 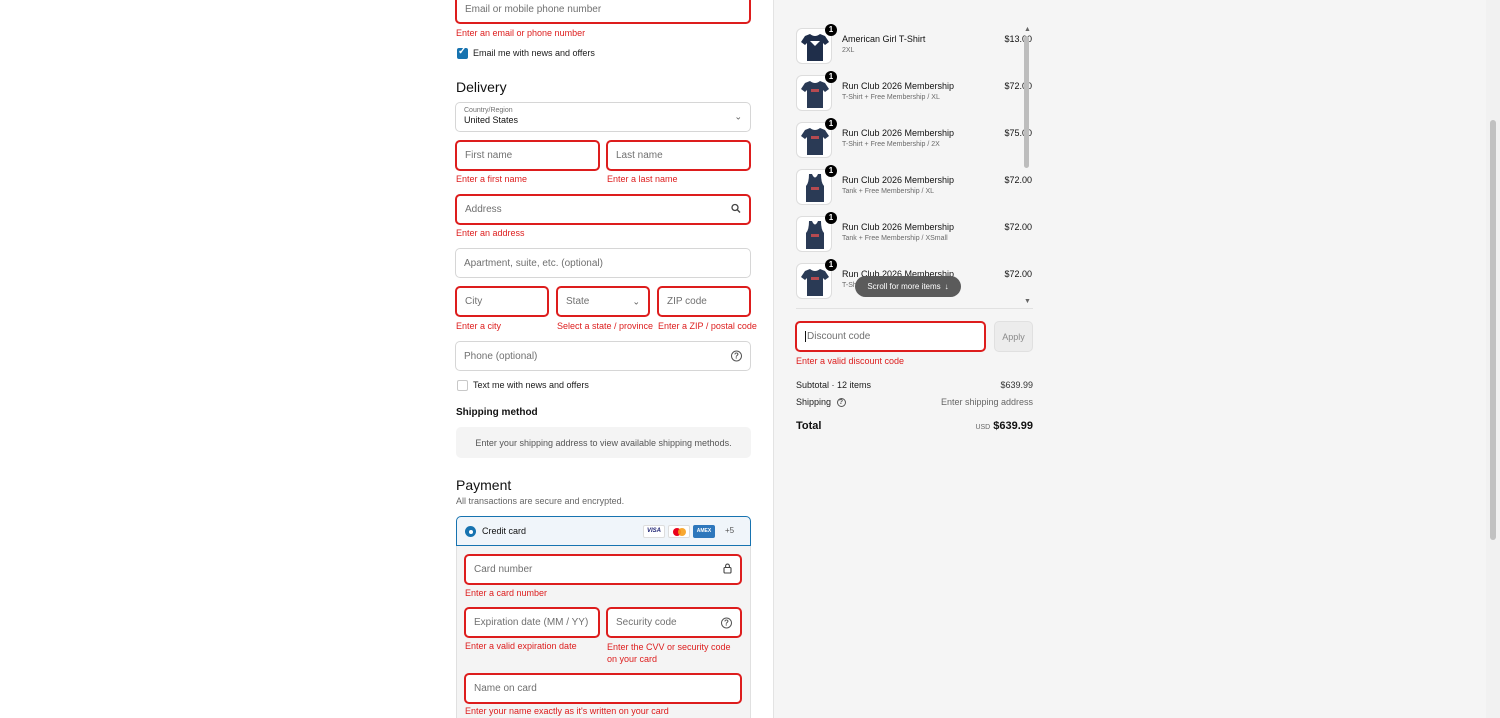 What do you see at coordinates (654, 531) in the screenshot?
I see `visa-icon: VISA` at bounding box center [654, 531].